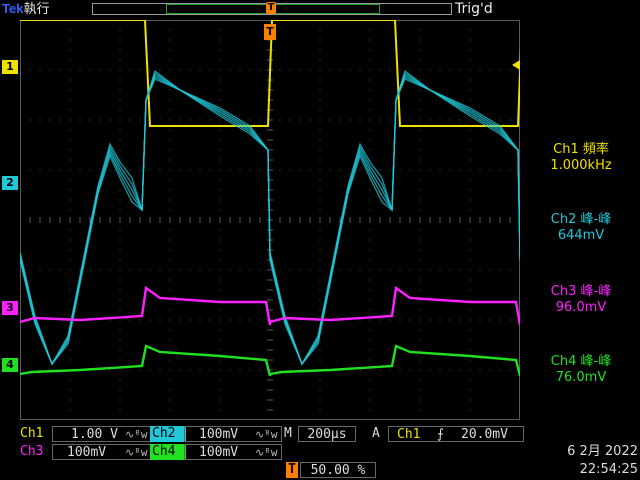  I want to click on brand-logo: Tek, so click(13, 8).